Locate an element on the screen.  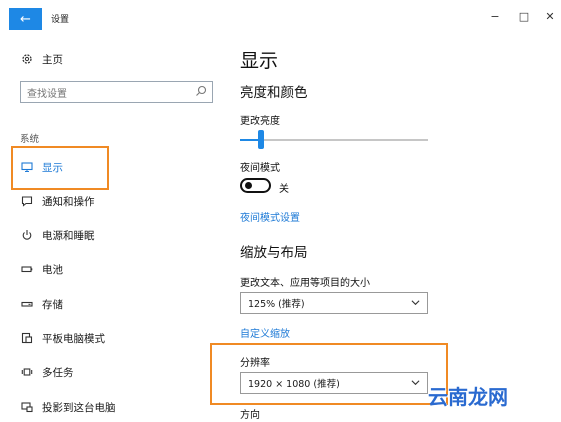
sidebar-item-multitasking: 多任务 is located at coordinates (47, 372).